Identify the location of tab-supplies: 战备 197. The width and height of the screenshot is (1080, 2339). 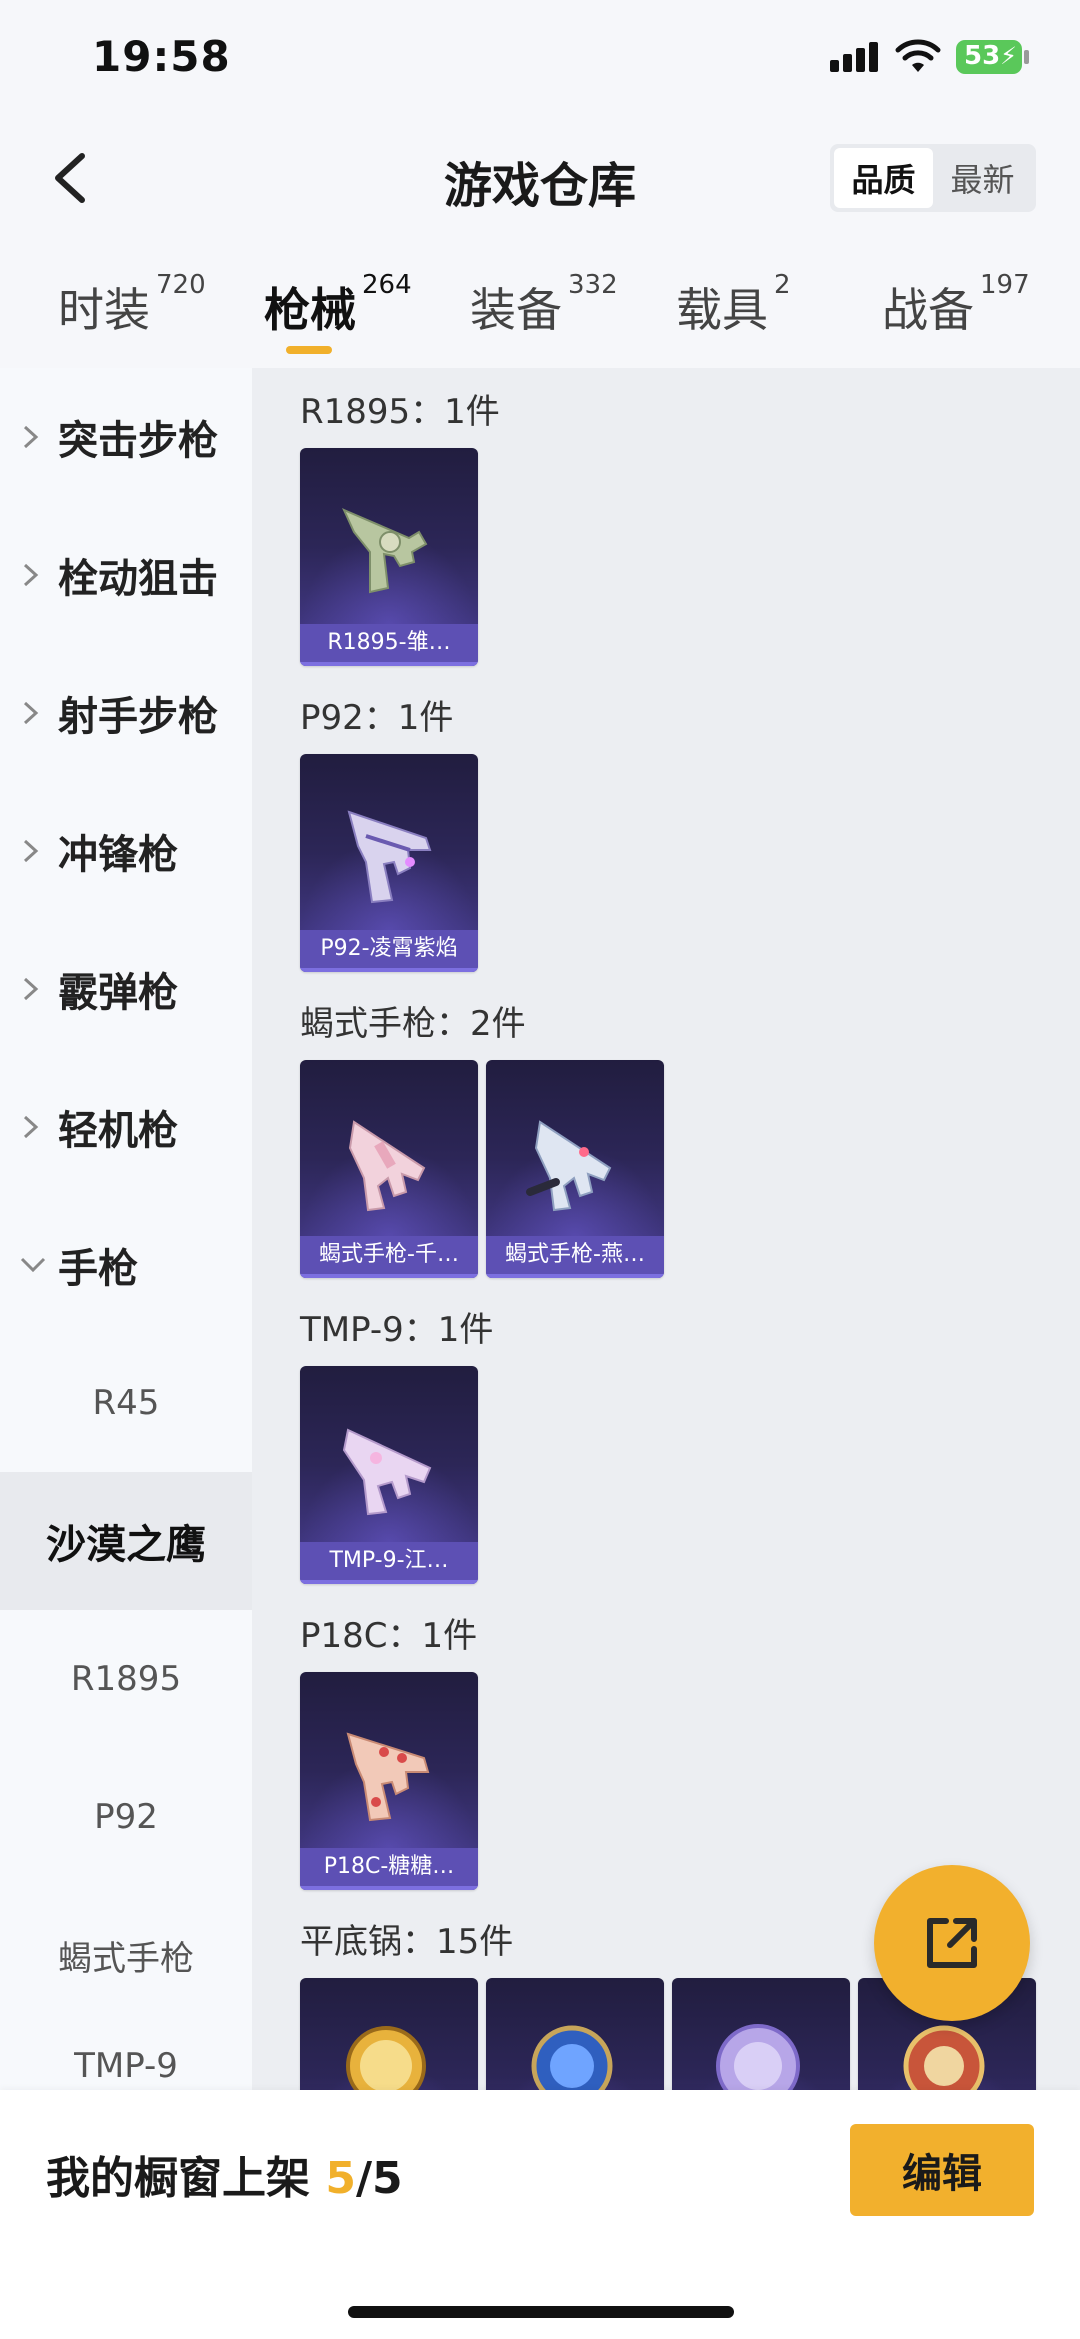
(956, 305).